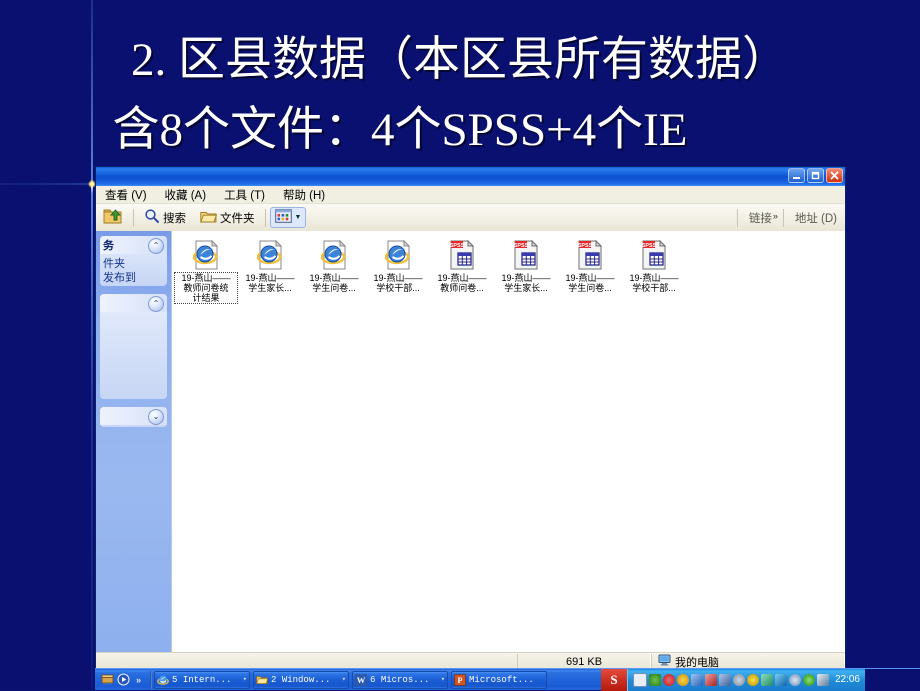 Image resolution: width=920 pixels, height=691 pixels. What do you see at coordinates (126, 195) in the screenshot?
I see `menu-item-view: 查看 (V)` at bounding box center [126, 195].